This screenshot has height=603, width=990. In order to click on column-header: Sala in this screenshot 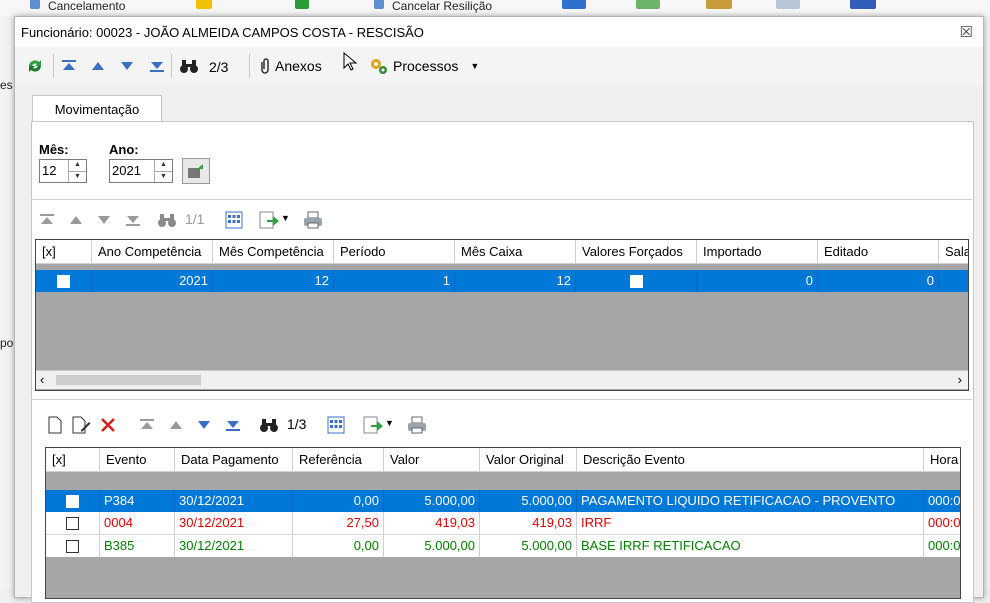, I will do `click(953, 252)`.